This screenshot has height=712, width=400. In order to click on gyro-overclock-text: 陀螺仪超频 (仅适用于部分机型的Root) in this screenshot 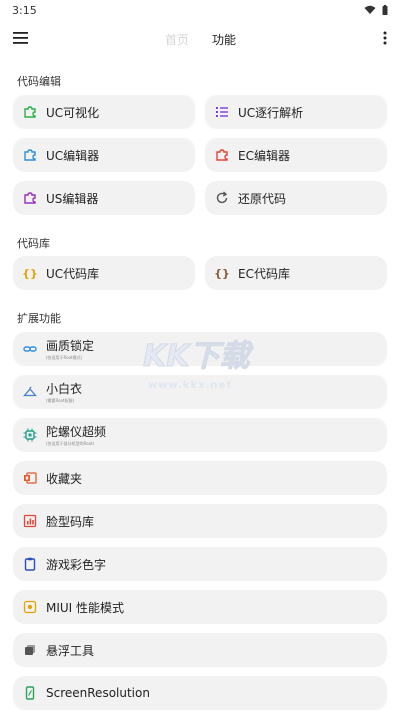, I will do `click(76, 435)`.